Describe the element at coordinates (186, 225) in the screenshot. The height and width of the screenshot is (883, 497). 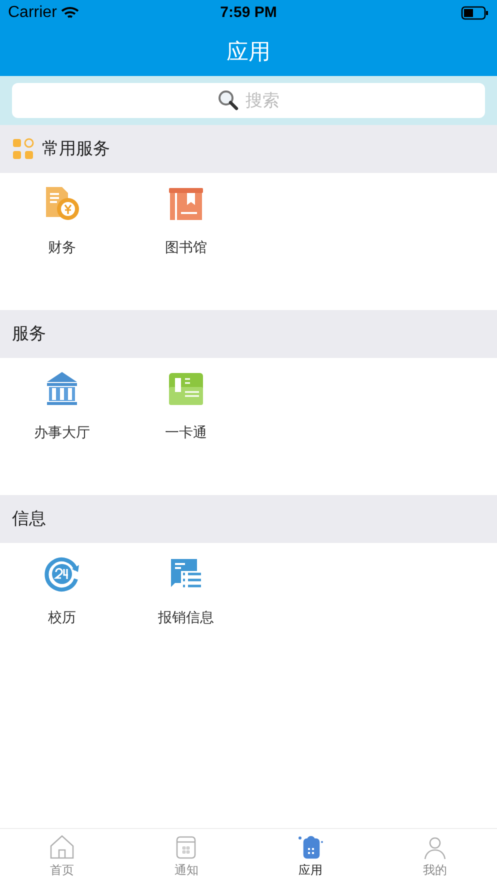
I see `app-tile: 图书馆` at that location.